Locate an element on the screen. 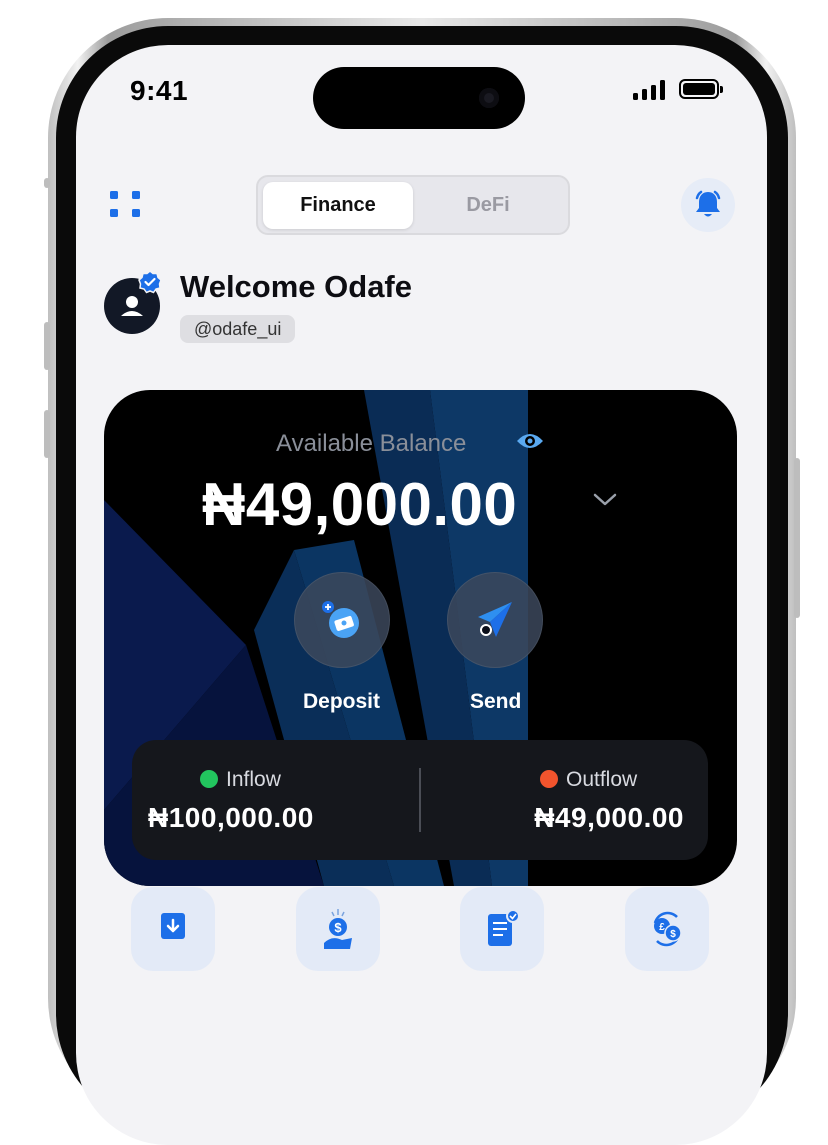  status-time: 9:41 is located at coordinates (159, 90).